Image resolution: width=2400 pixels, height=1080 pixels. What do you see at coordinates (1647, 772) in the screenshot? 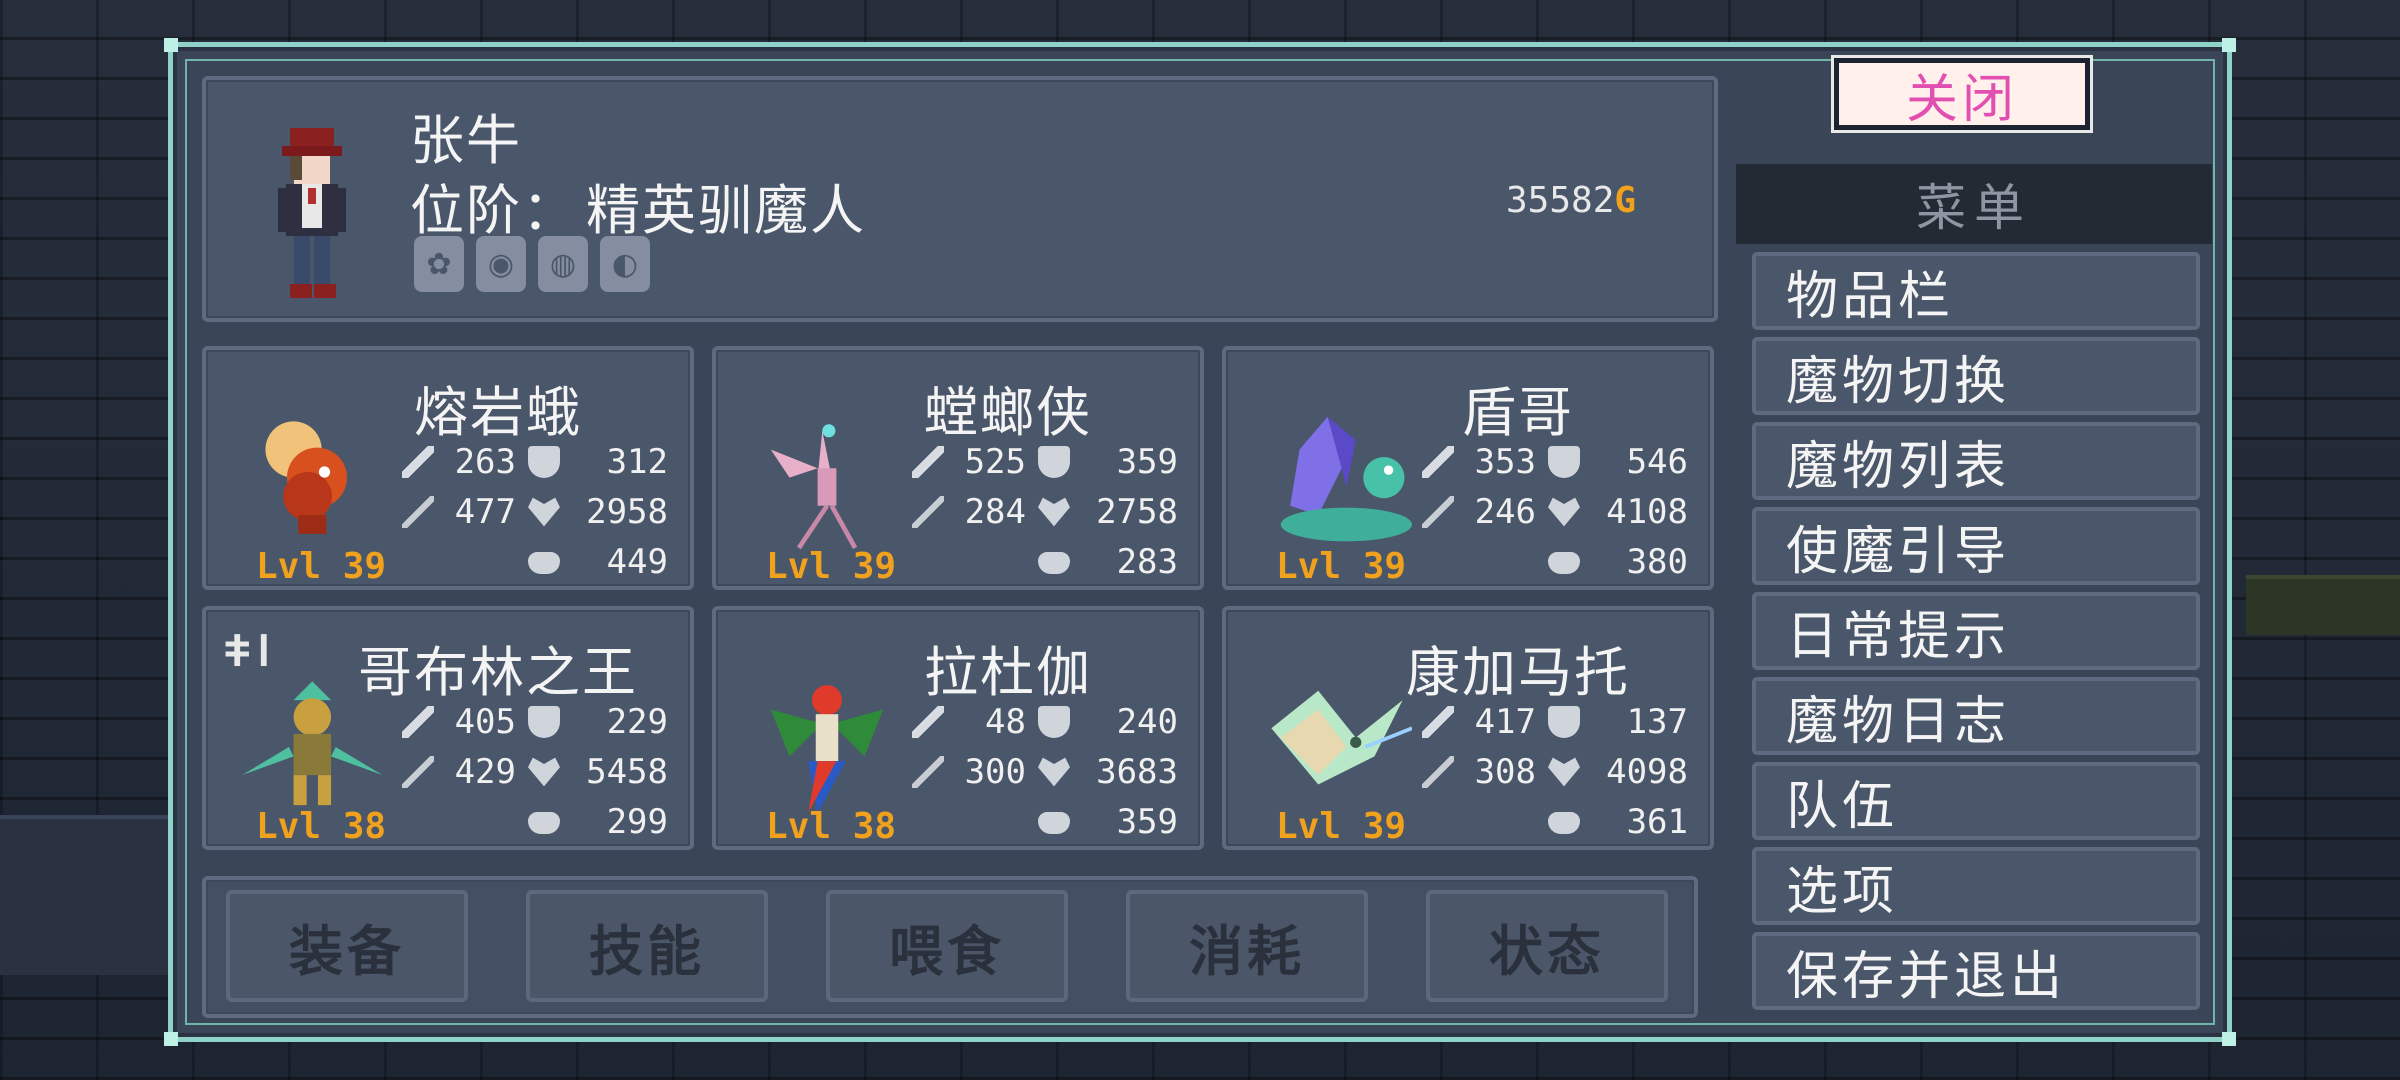
I see `stat-health: 4098` at bounding box center [1647, 772].